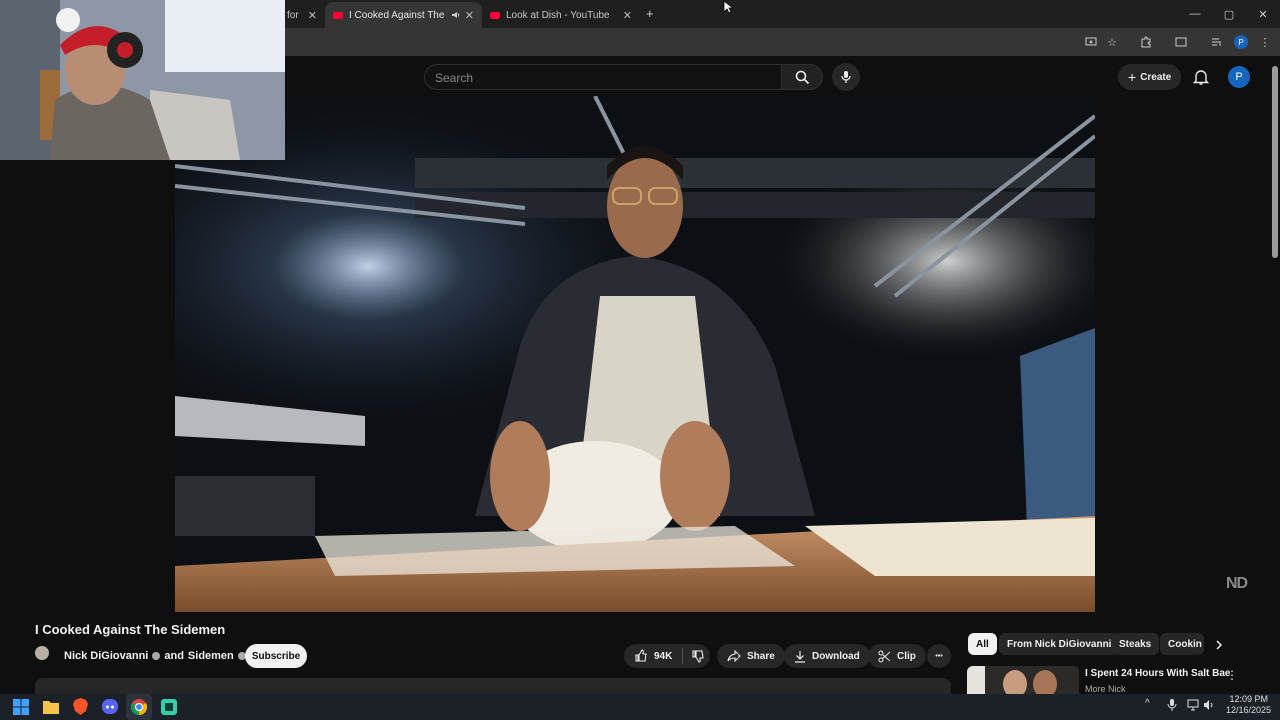  I want to click on channel-avatar, so click(42, 653).